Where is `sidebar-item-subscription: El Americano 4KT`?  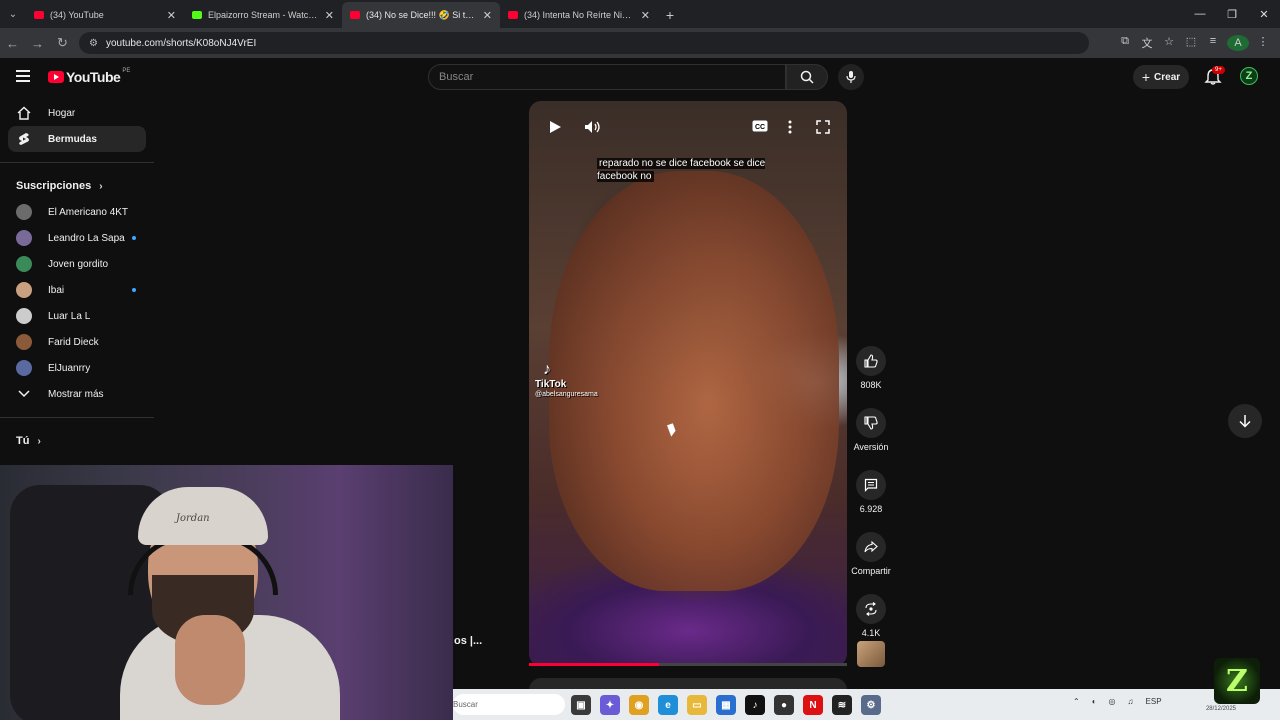
sidebar-item-subscription: El Americano 4KT is located at coordinates (77, 212).